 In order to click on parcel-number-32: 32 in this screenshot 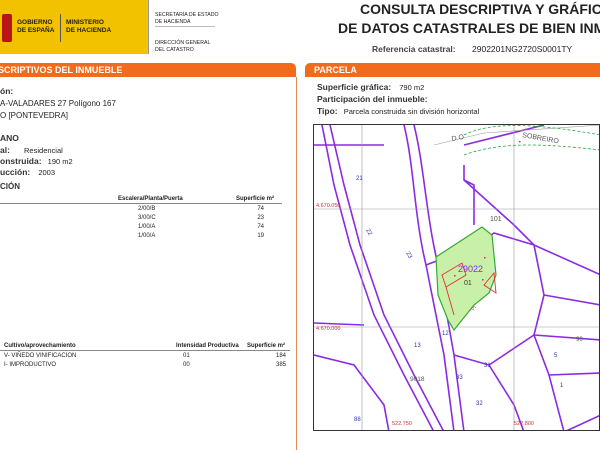, I will do `click(479, 404)`.